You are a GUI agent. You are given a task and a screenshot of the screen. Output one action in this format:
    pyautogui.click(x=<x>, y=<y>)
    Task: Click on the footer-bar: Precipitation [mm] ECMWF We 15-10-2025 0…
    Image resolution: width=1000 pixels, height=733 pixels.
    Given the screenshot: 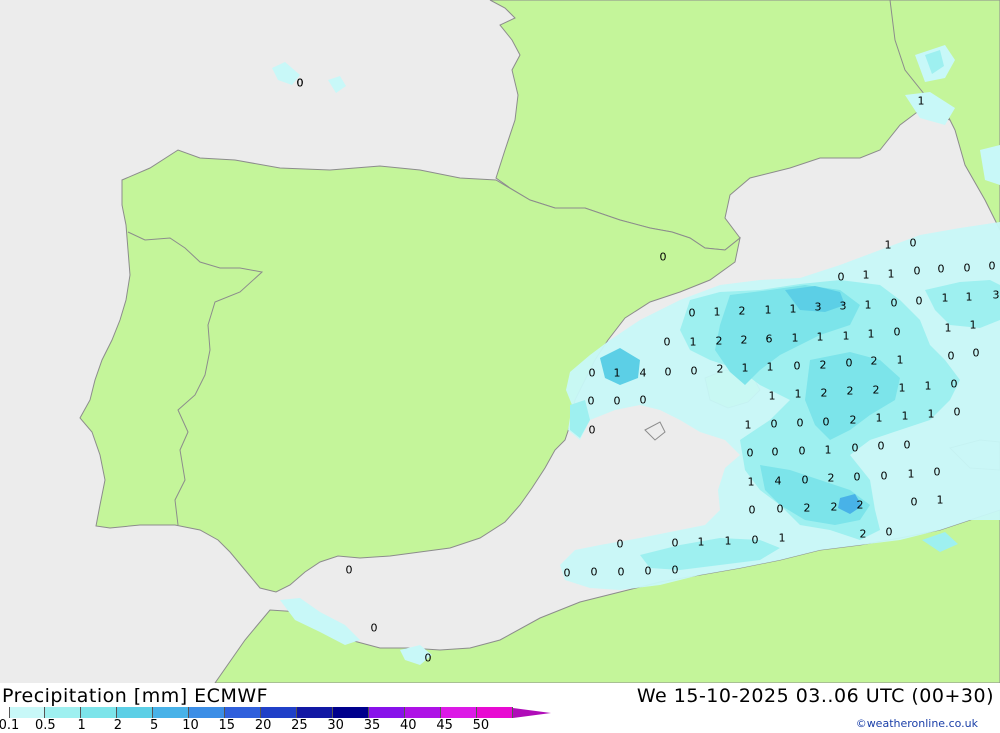 What is the action you would take?
    pyautogui.click(x=500, y=708)
    